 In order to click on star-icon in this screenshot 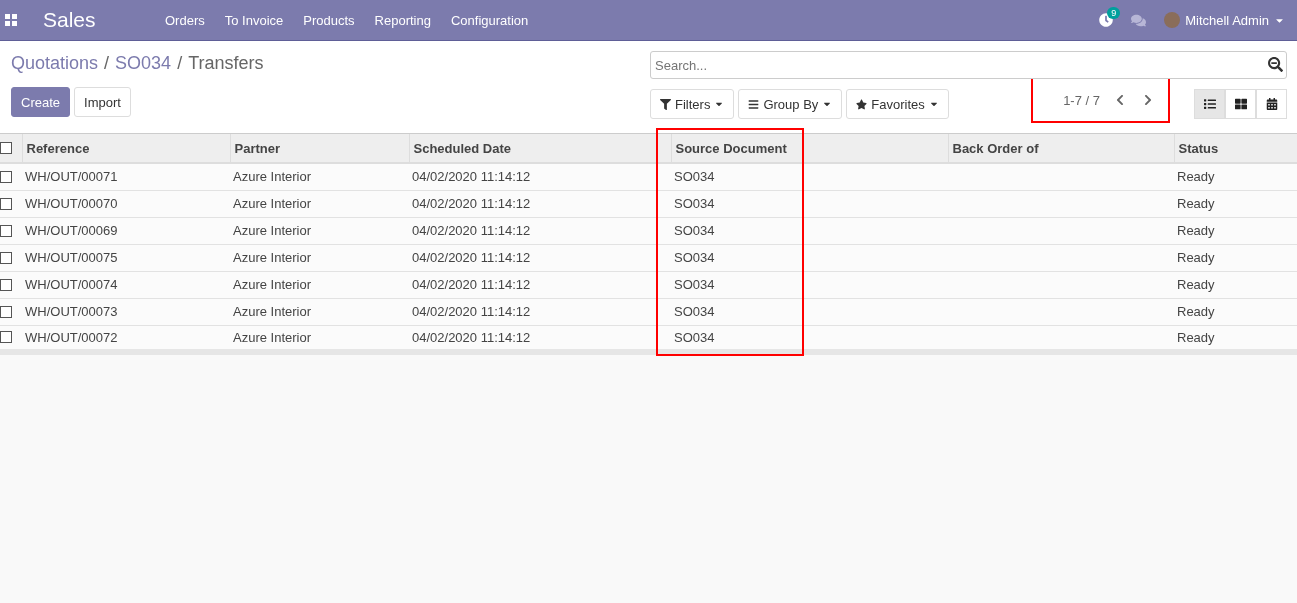, I will do `click(862, 104)`.